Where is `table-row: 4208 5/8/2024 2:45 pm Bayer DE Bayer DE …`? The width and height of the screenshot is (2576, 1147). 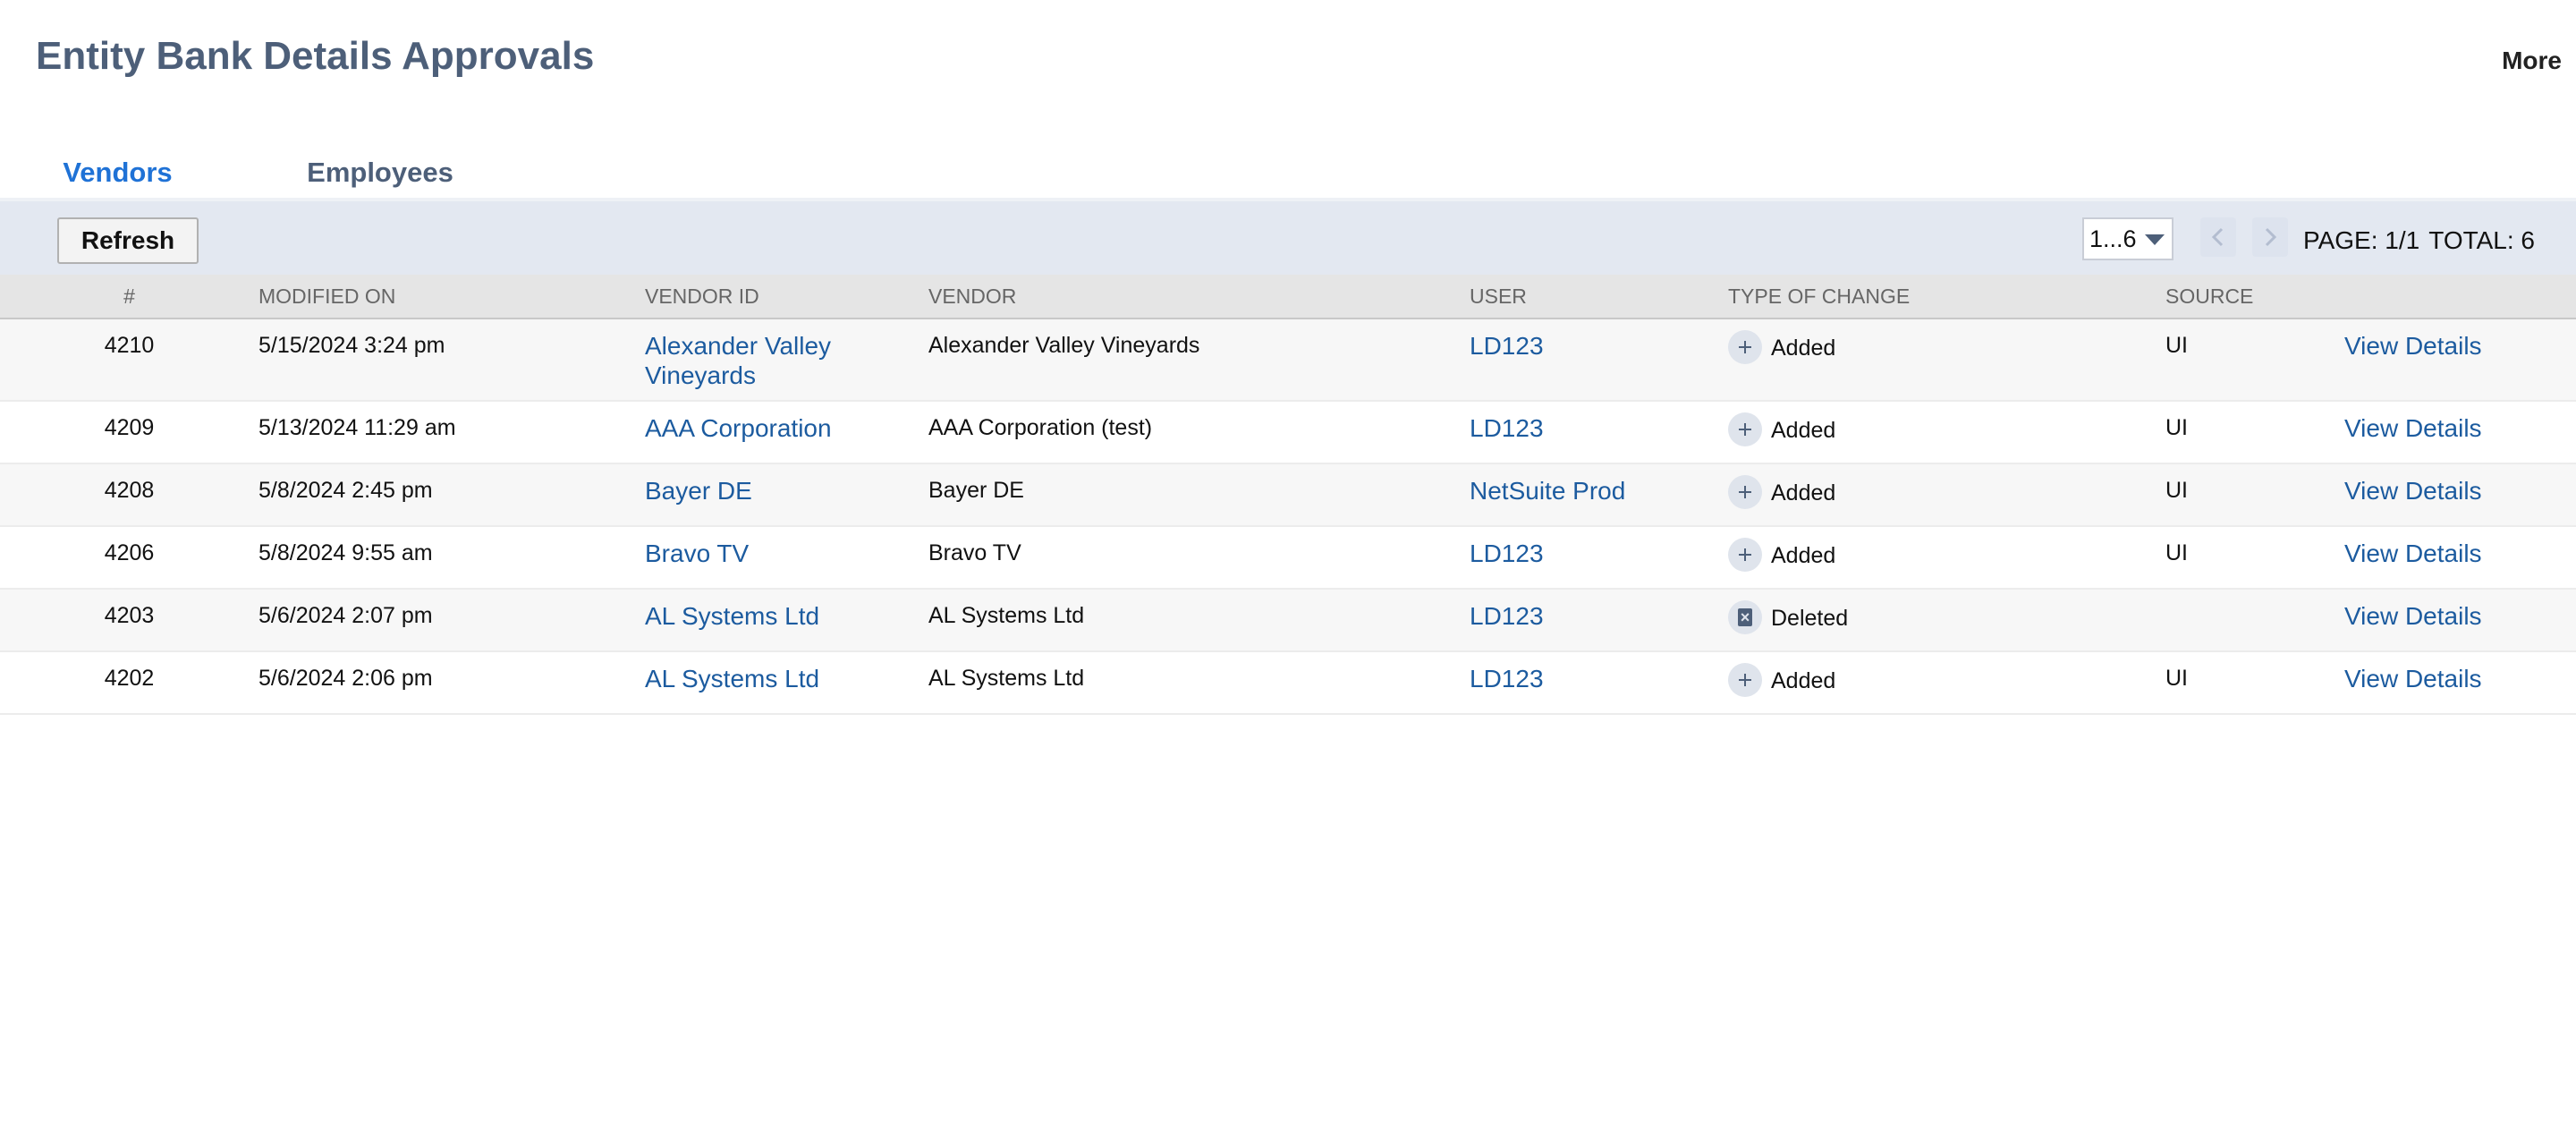 table-row: 4208 5/8/2024 2:45 pm Bayer DE Bayer DE … is located at coordinates (1288, 495).